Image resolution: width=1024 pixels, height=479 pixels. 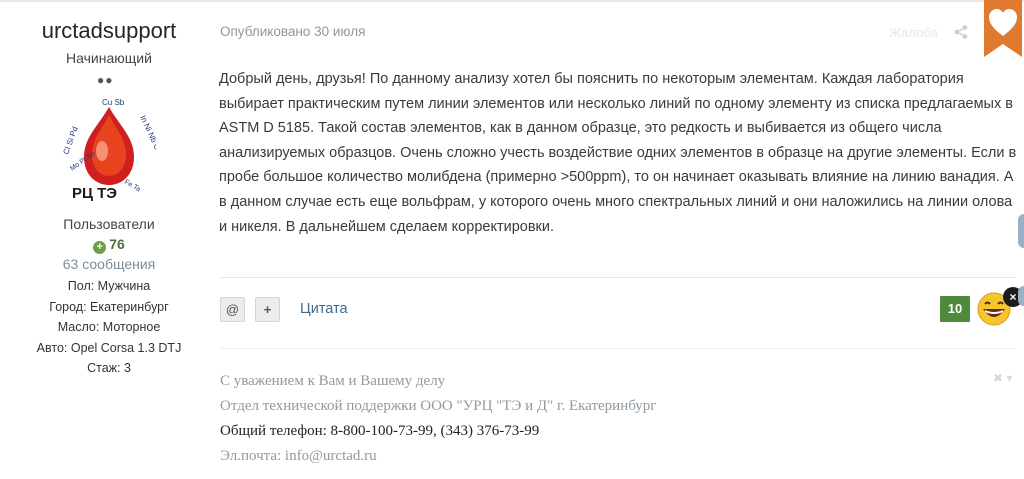 I want to click on svg-text: Cl Si Pd, so click(x=71, y=140).